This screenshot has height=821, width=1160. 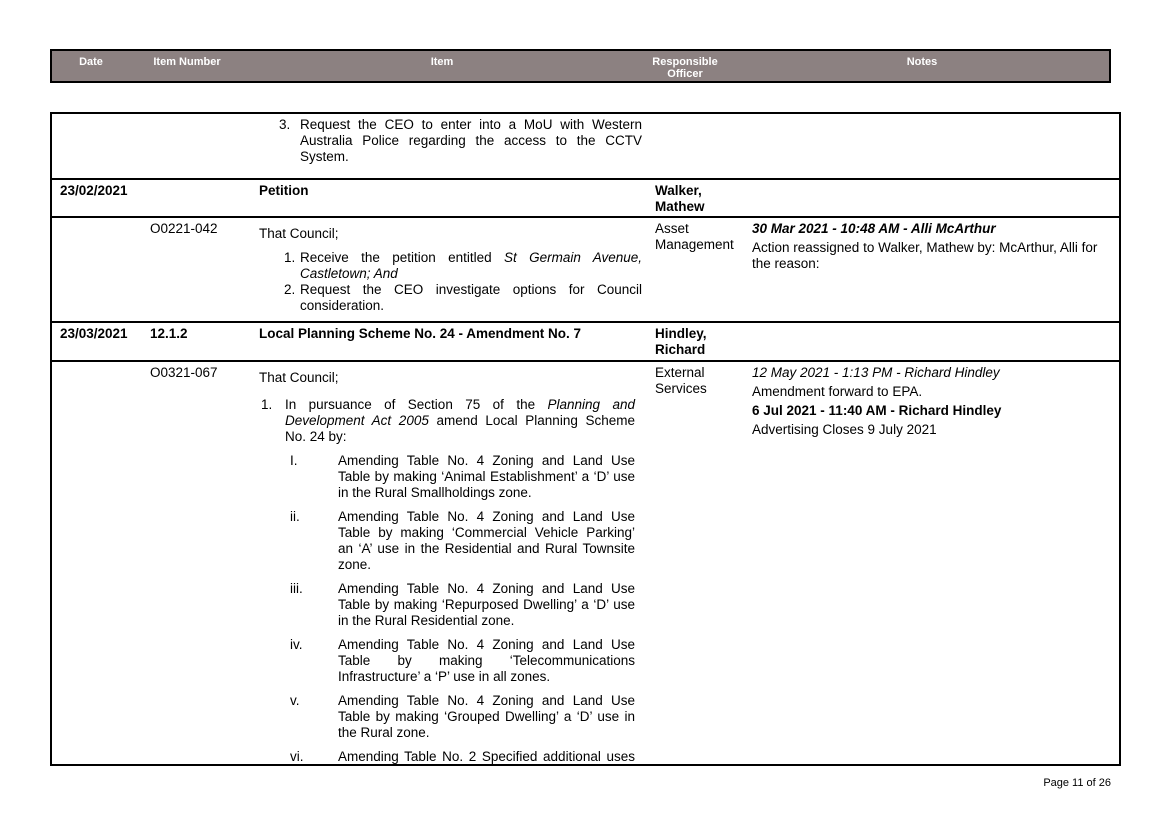 What do you see at coordinates (296, 644) in the screenshot?
I see `subitem-number: iv.` at bounding box center [296, 644].